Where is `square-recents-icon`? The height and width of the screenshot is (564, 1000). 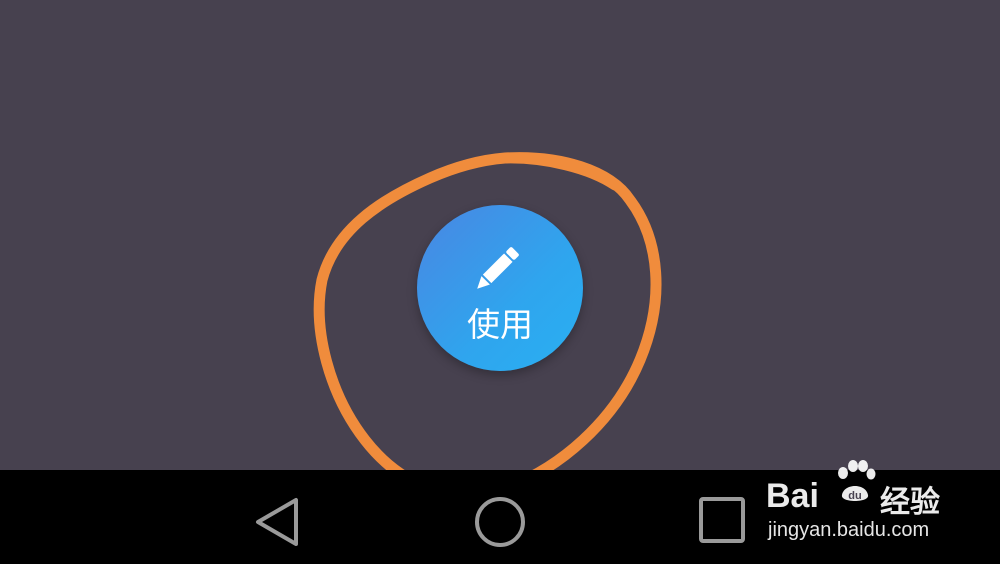
square-recents-icon is located at coordinates (722, 520).